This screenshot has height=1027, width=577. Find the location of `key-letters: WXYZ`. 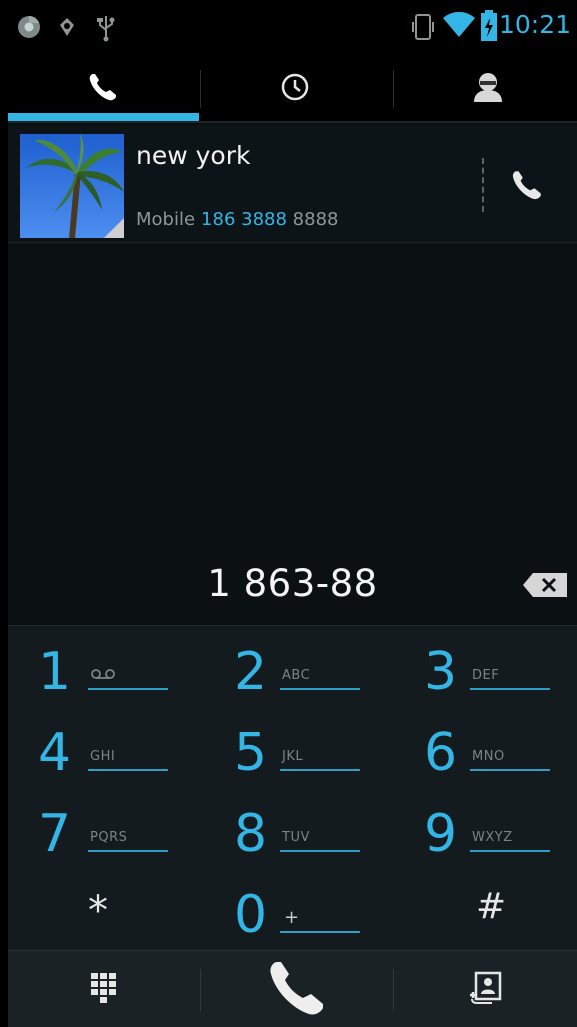

key-letters: WXYZ is located at coordinates (492, 837).